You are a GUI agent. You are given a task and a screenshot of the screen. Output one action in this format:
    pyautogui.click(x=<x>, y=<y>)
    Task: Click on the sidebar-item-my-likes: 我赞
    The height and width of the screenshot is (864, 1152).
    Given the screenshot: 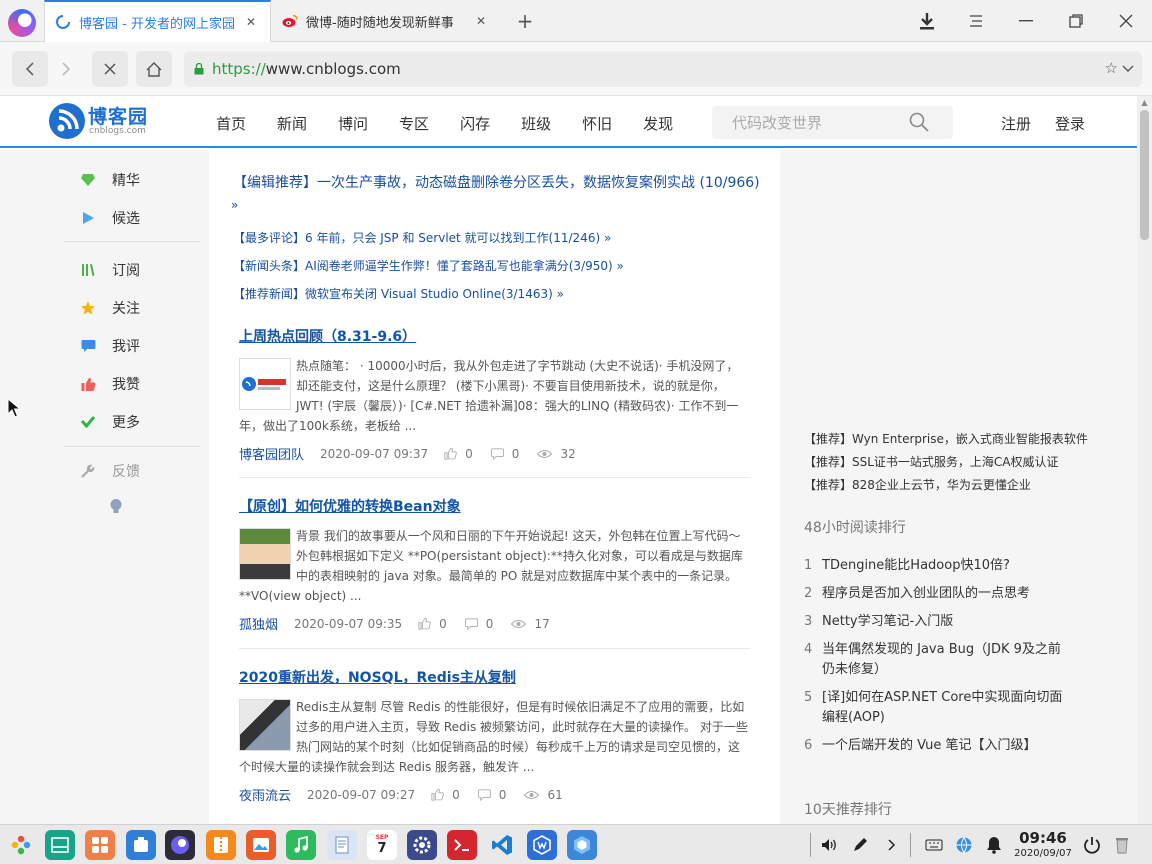 What is the action you would take?
    pyautogui.click(x=110, y=384)
    